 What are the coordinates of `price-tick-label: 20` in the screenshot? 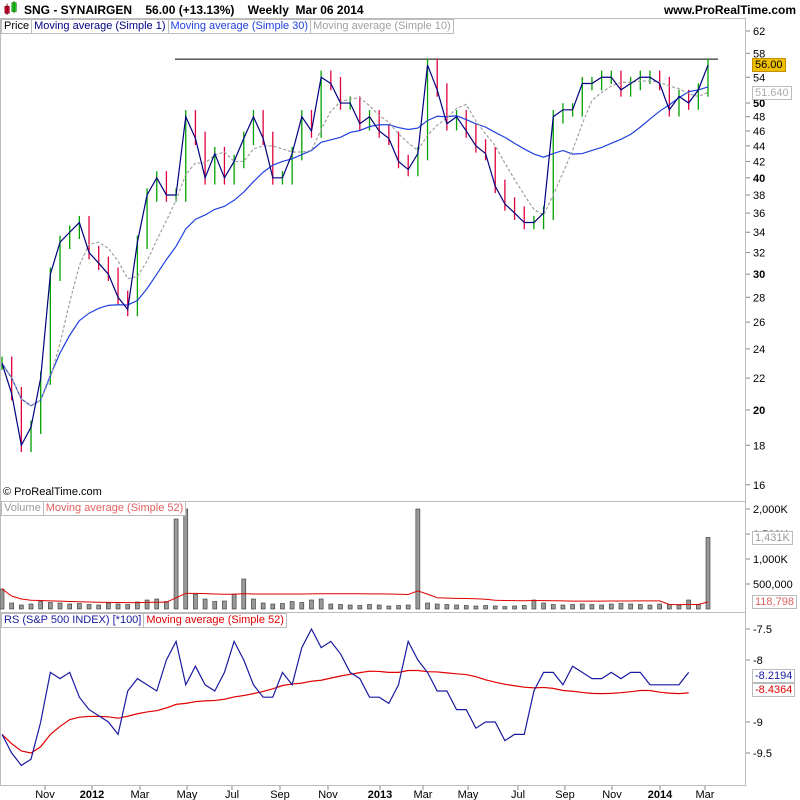 It's located at (759, 411).